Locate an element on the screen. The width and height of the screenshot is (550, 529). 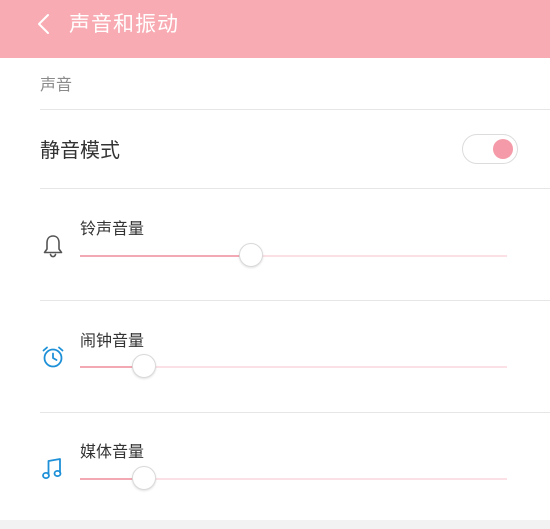
title-bar: 声音和振动 is located at coordinates (275, 29).